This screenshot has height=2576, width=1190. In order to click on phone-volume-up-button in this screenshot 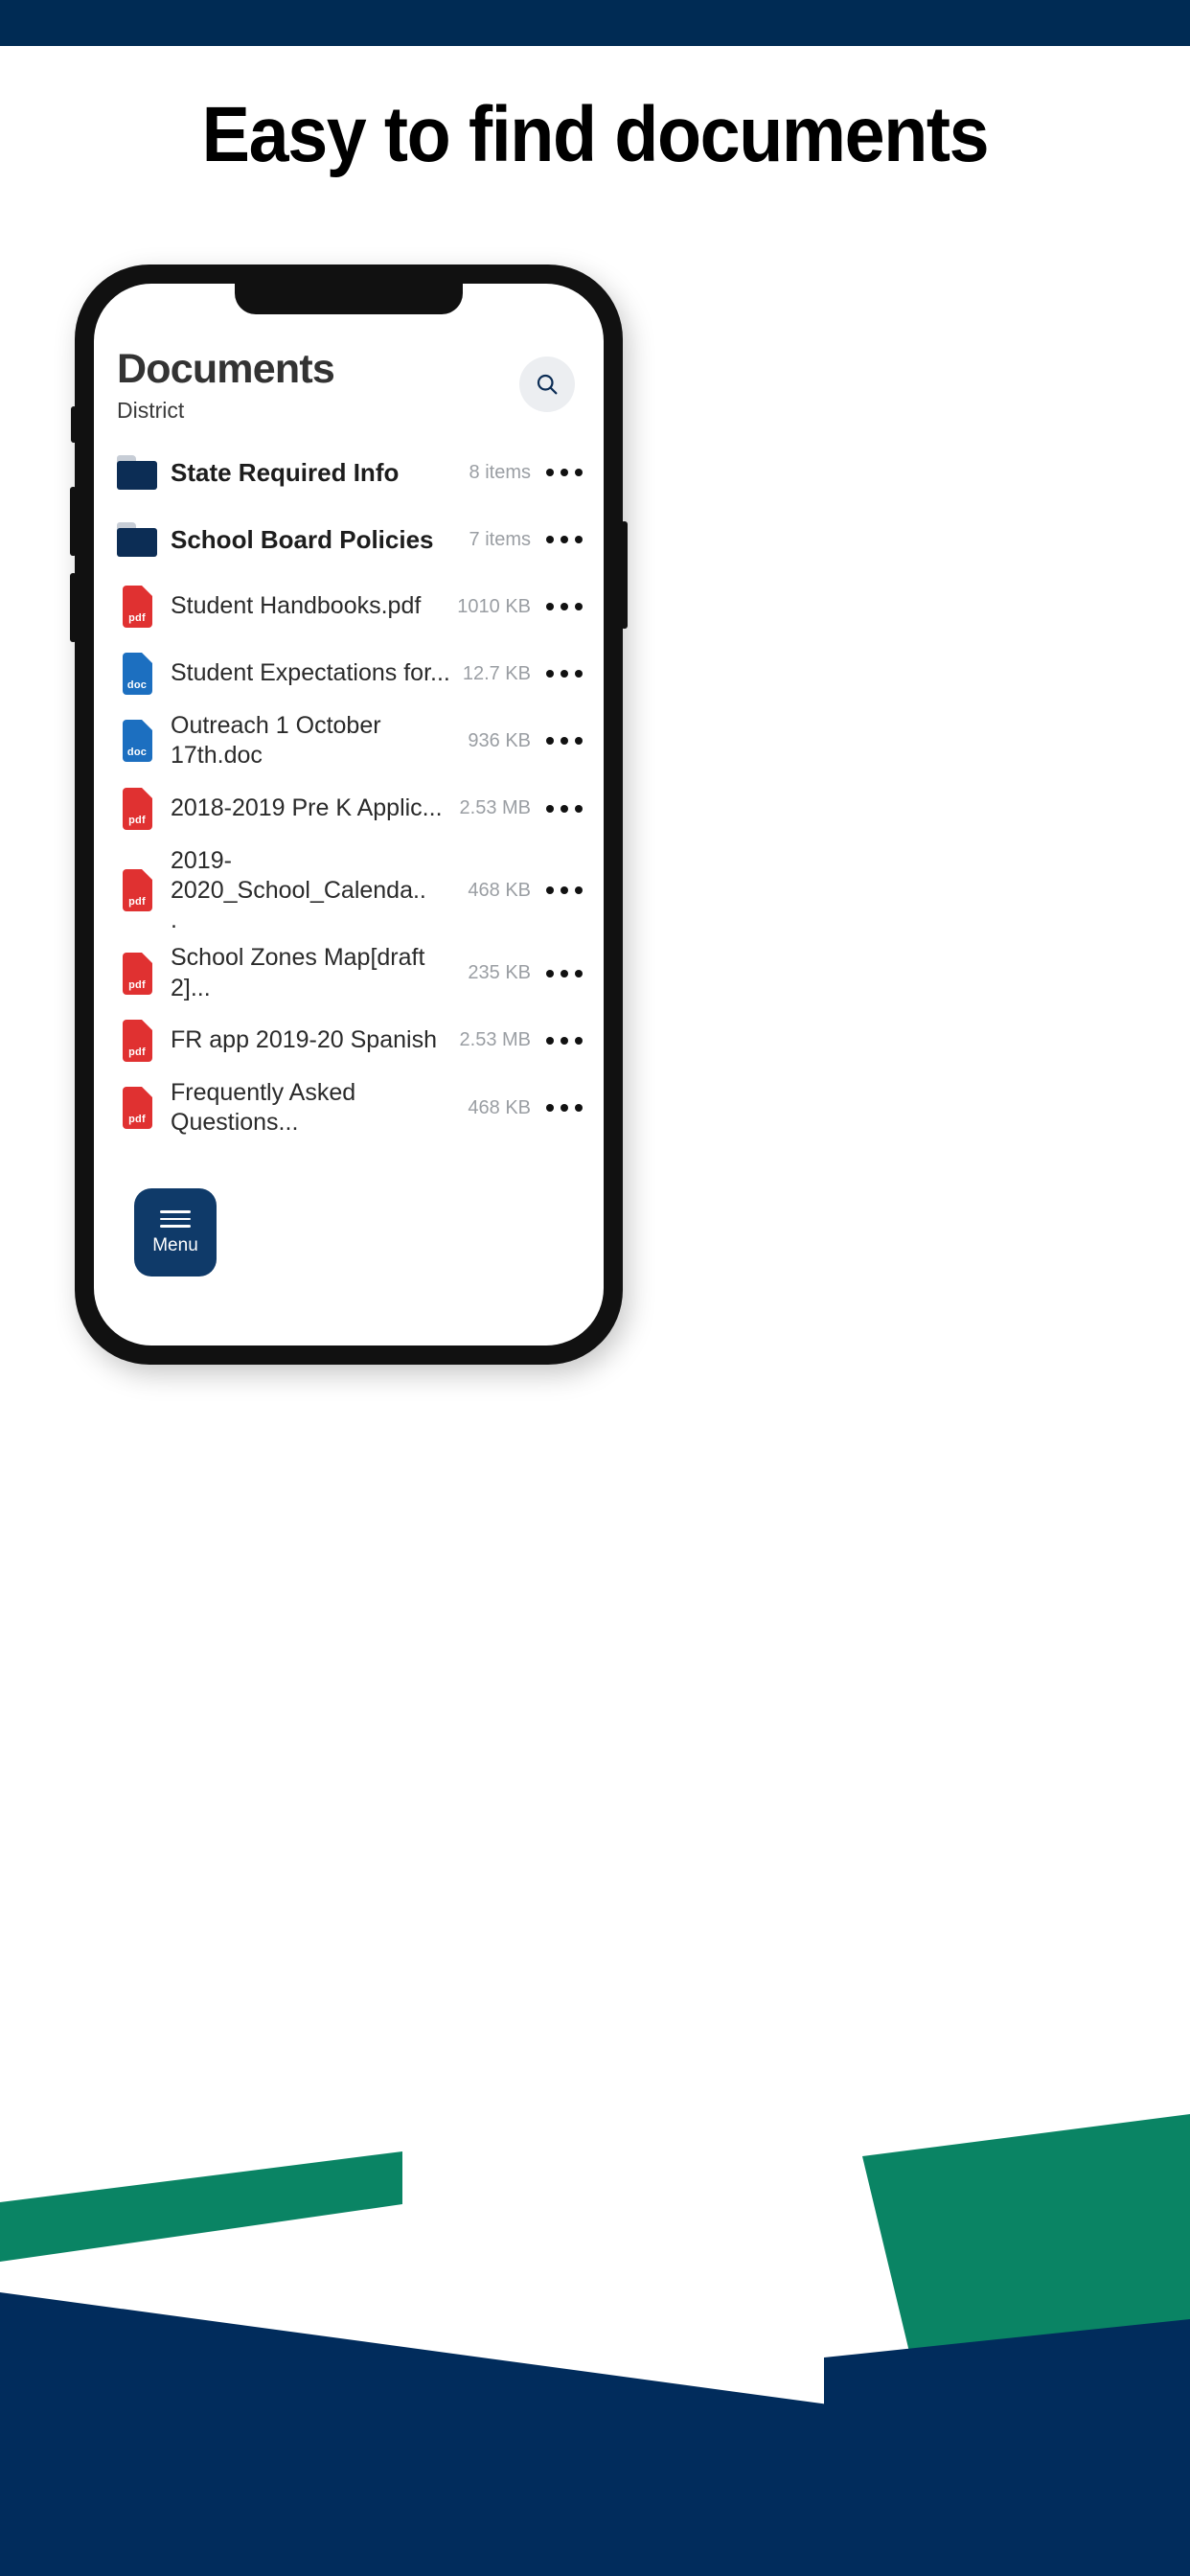, I will do `click(74, 521)`.